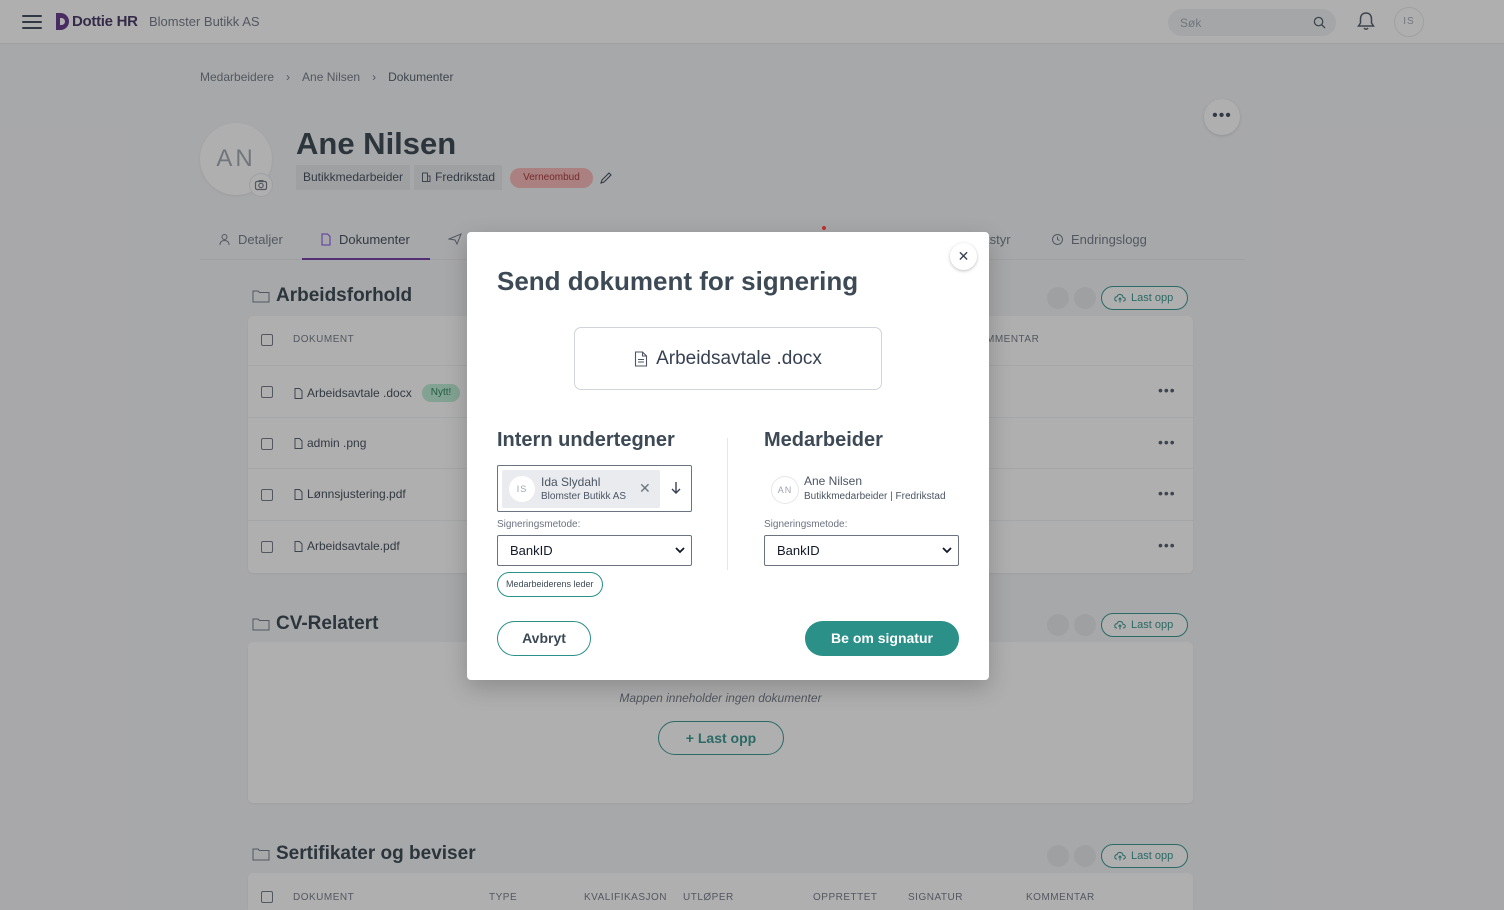 This screenshot has width=1504, height=910. I want to click on employee-avatar: AN, so click(785, 490).